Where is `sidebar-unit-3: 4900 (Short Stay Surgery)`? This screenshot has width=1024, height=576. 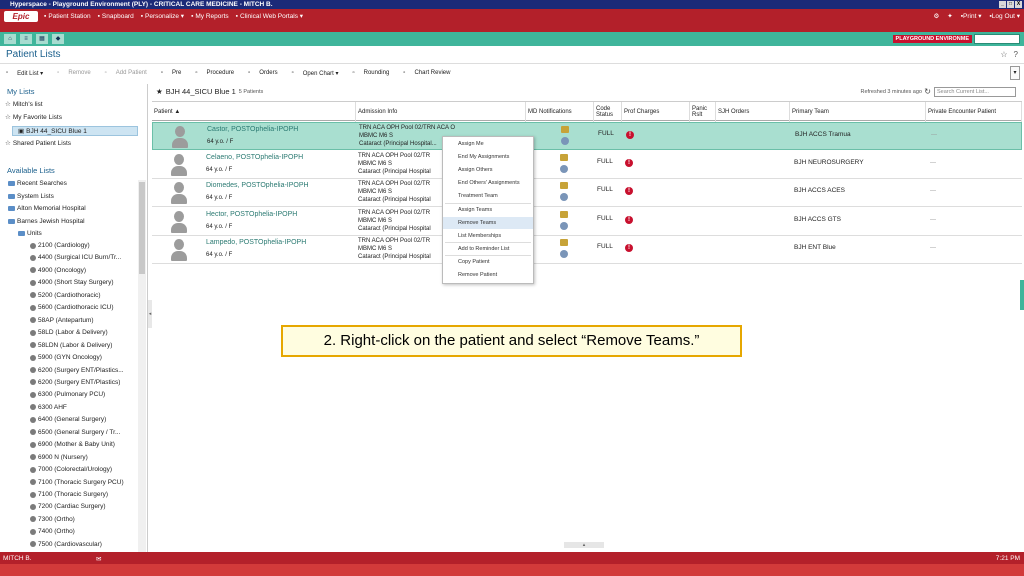 sidebar-unit-3: 4900 (Short Stay Surgery) is located at coordinates (72, 282).